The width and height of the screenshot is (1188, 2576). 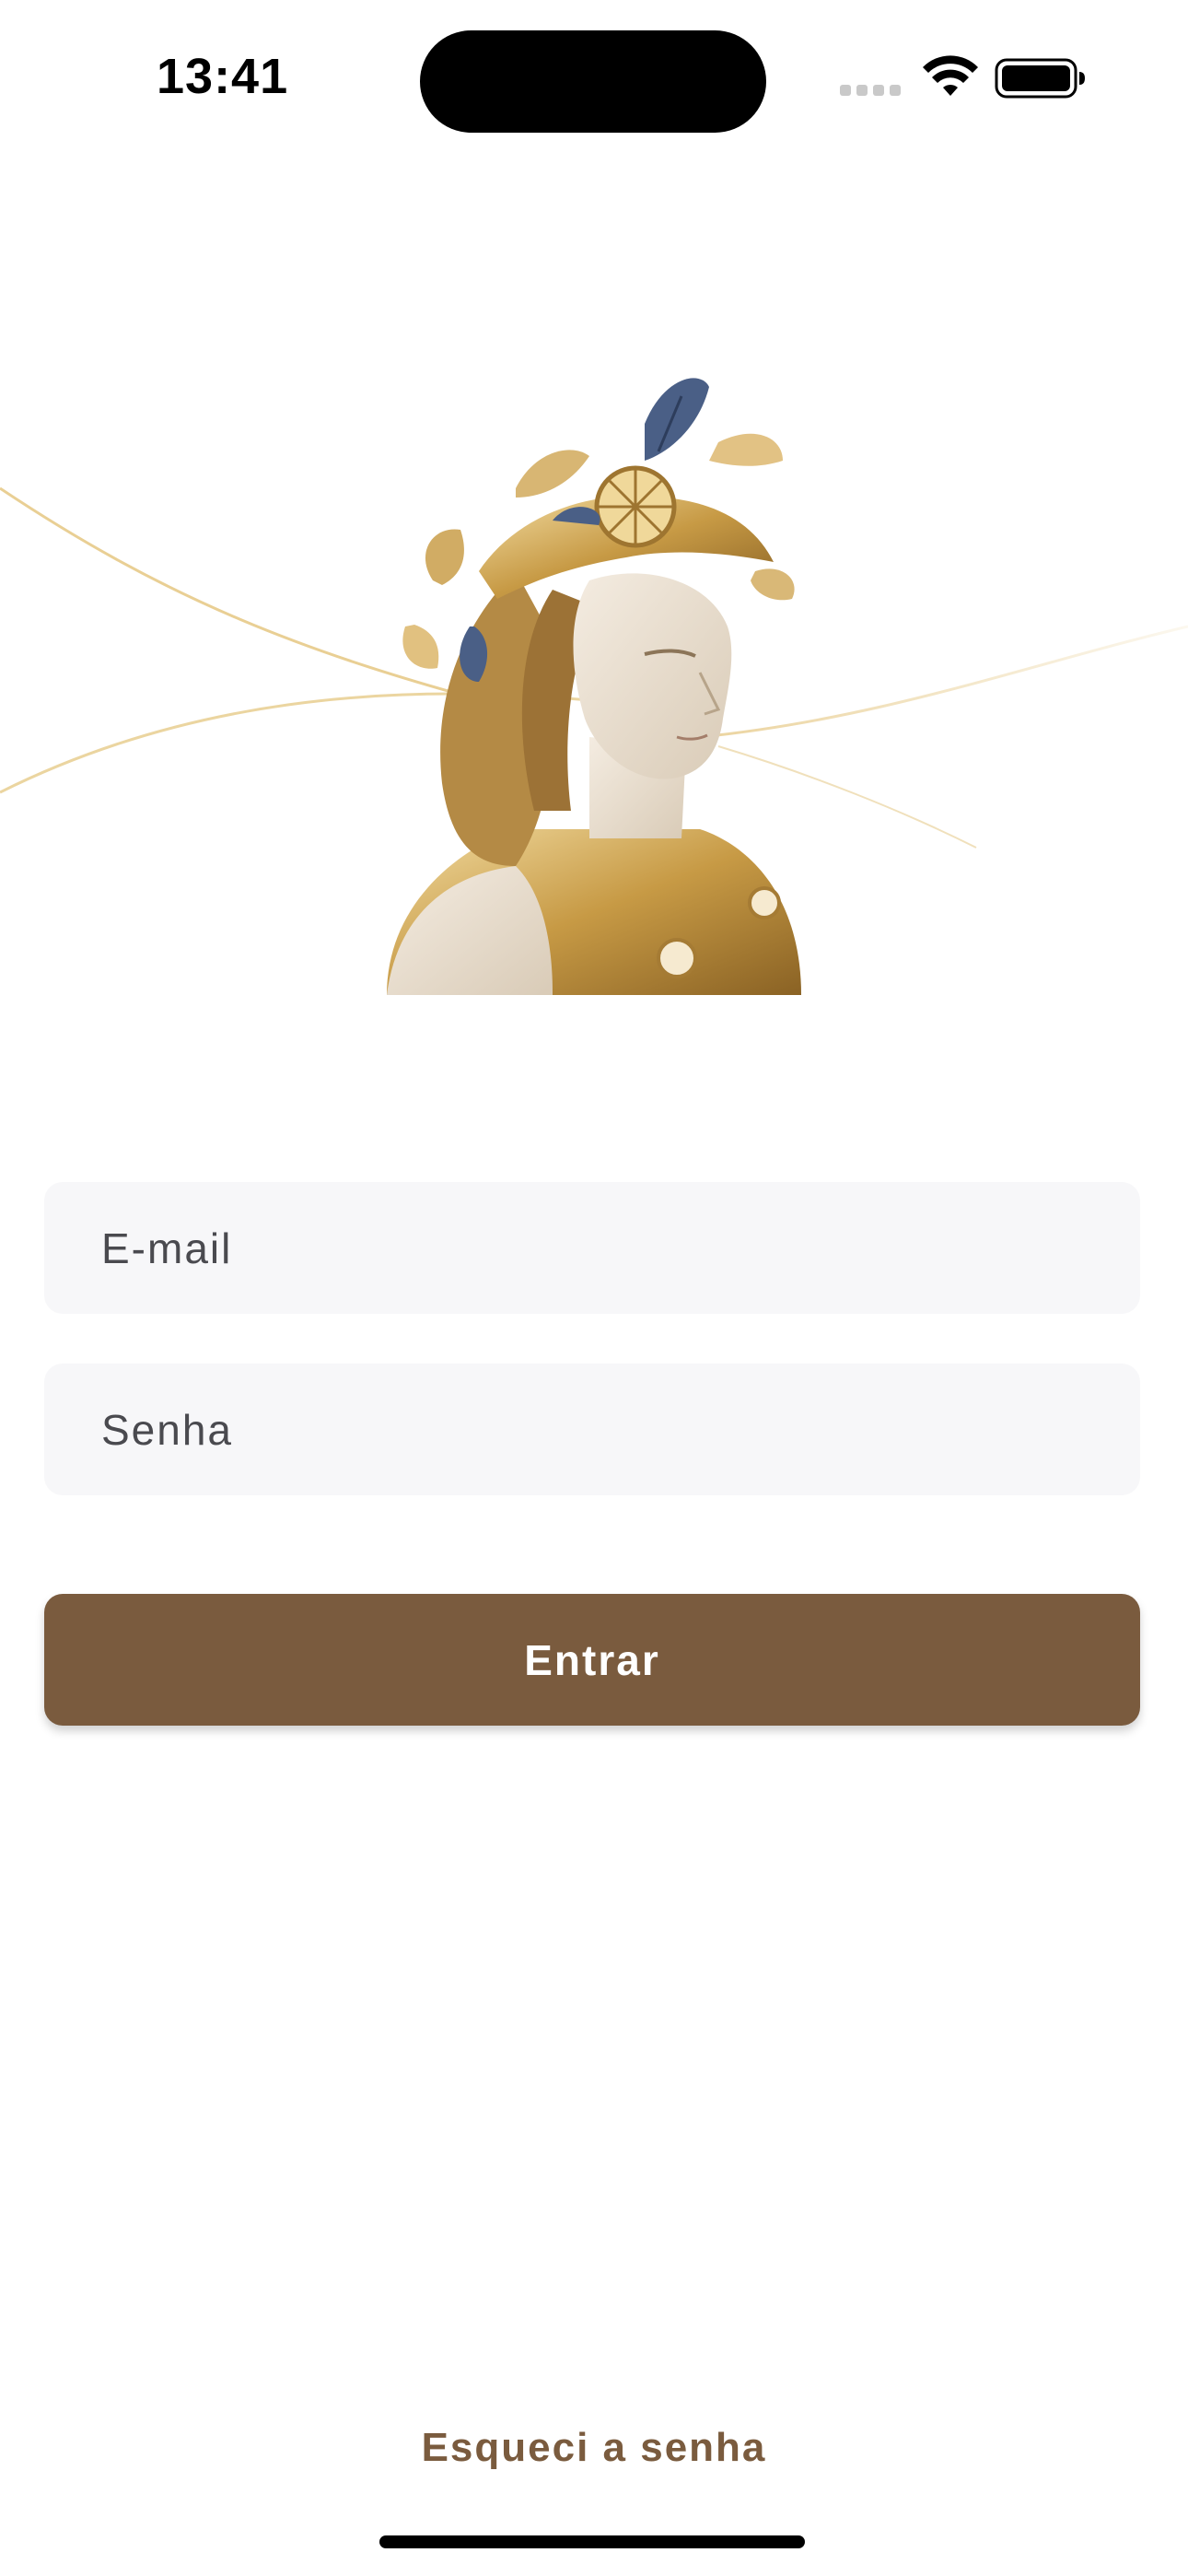 What do you see at coordinates (1040, 78) in the screenshot?
I see `battery-icon` at bounding box center [1040, 78].